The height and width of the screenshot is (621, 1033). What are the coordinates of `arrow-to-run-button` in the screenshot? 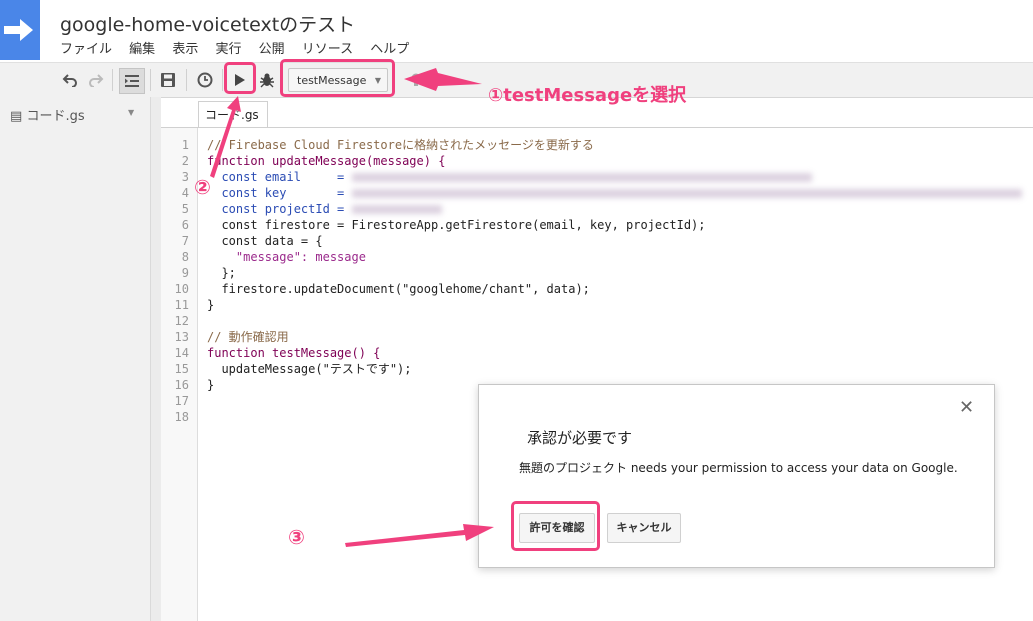 It's located at (225, 137).